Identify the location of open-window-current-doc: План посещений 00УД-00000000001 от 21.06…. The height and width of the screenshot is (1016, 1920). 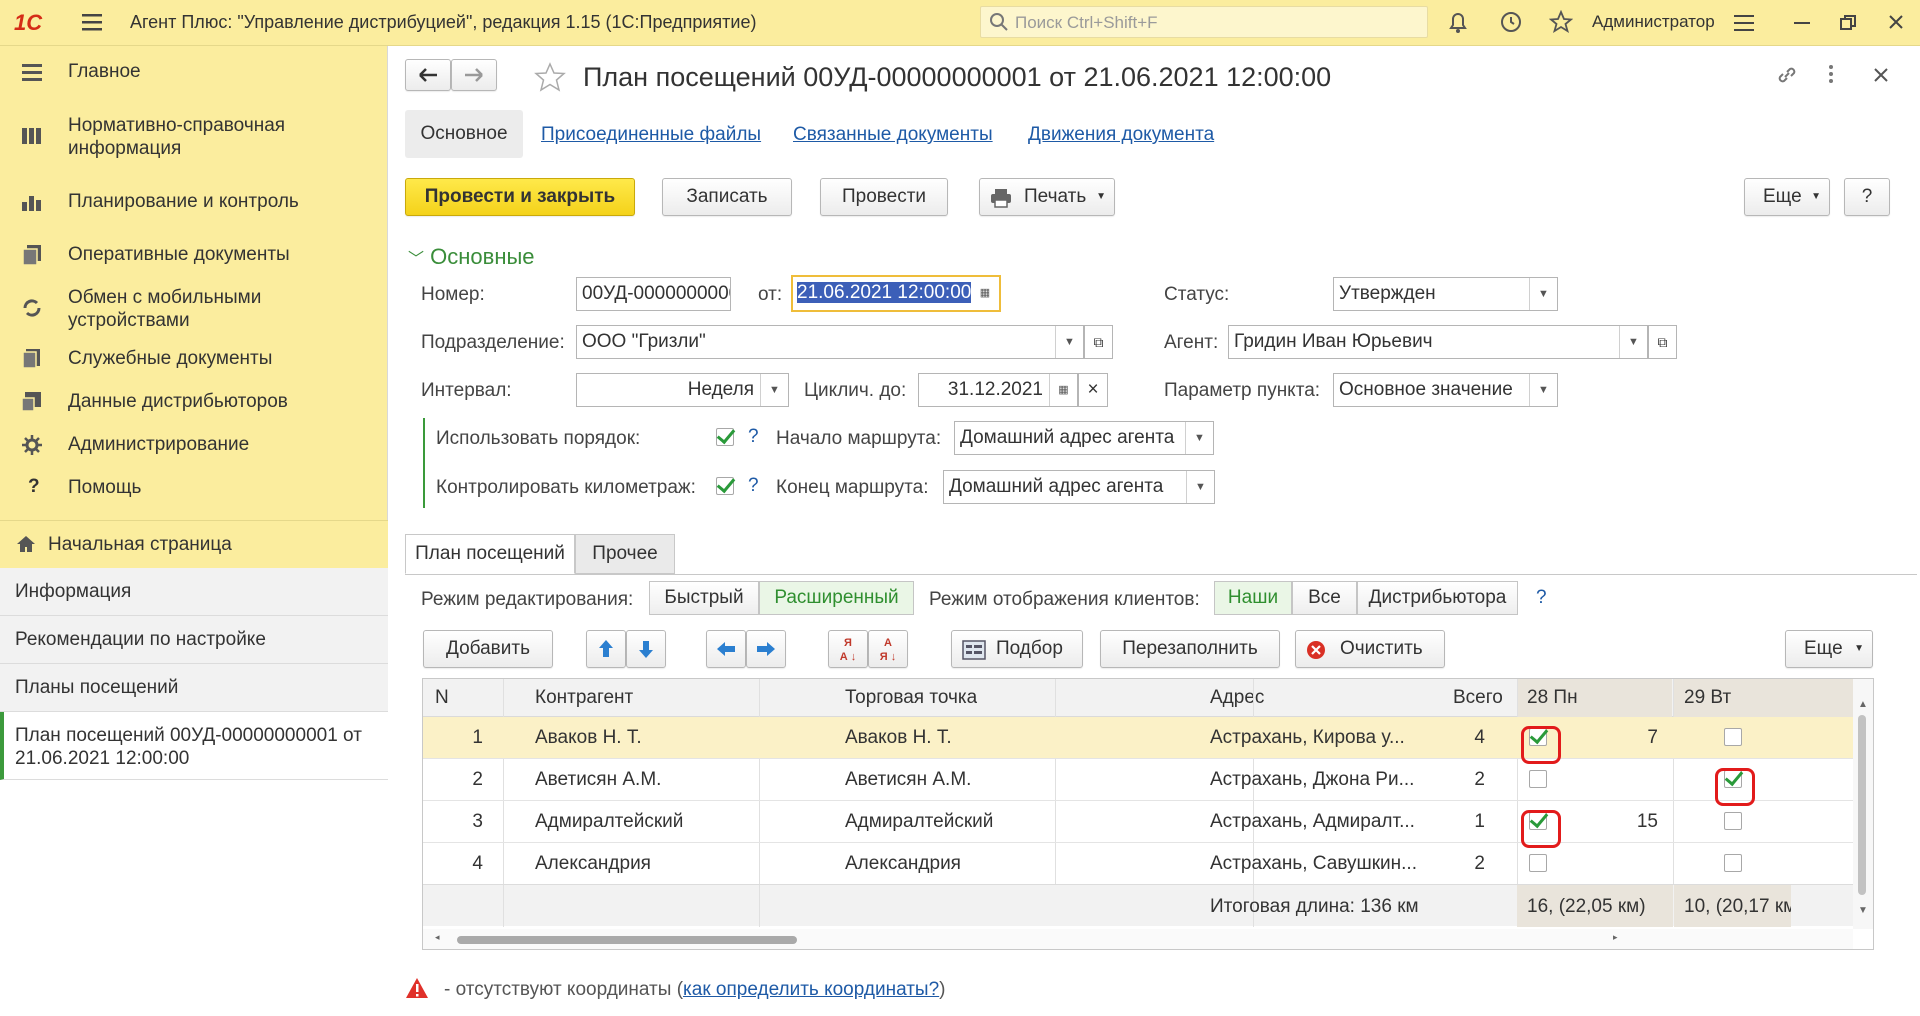
(194, 746).